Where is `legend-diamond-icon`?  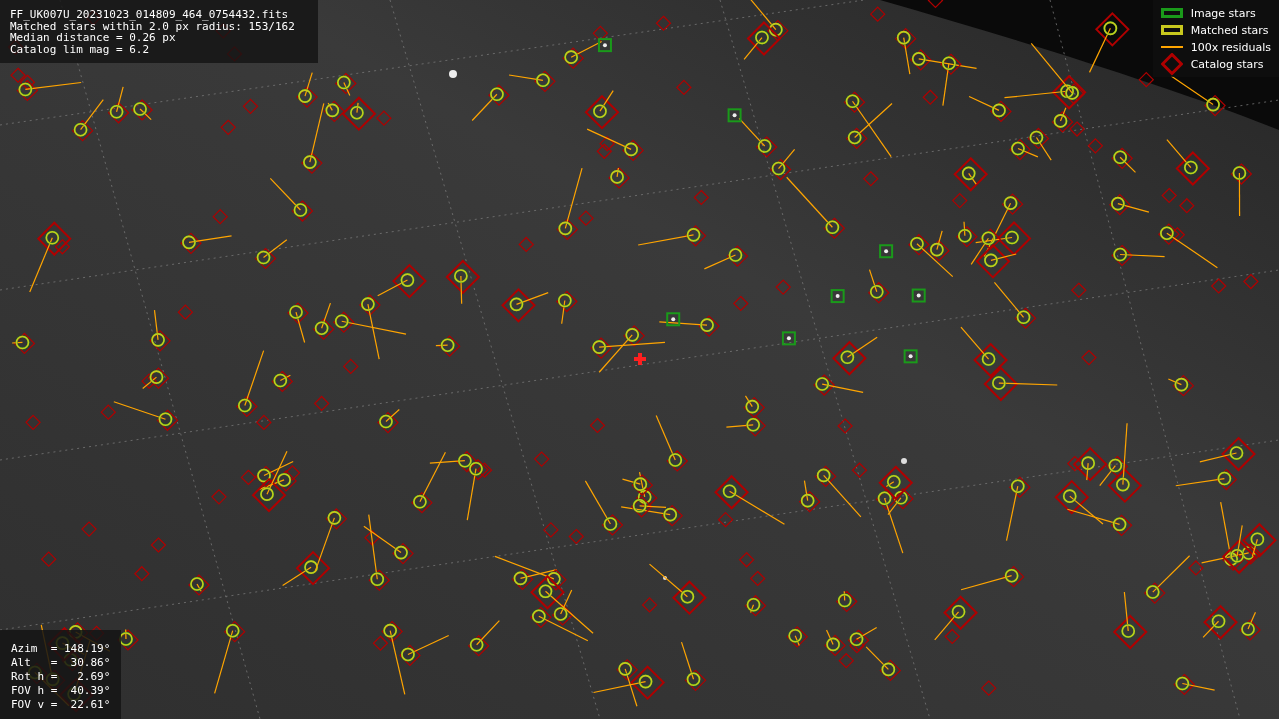 legend-diamond-icon is located at coordinates (1171, 64).